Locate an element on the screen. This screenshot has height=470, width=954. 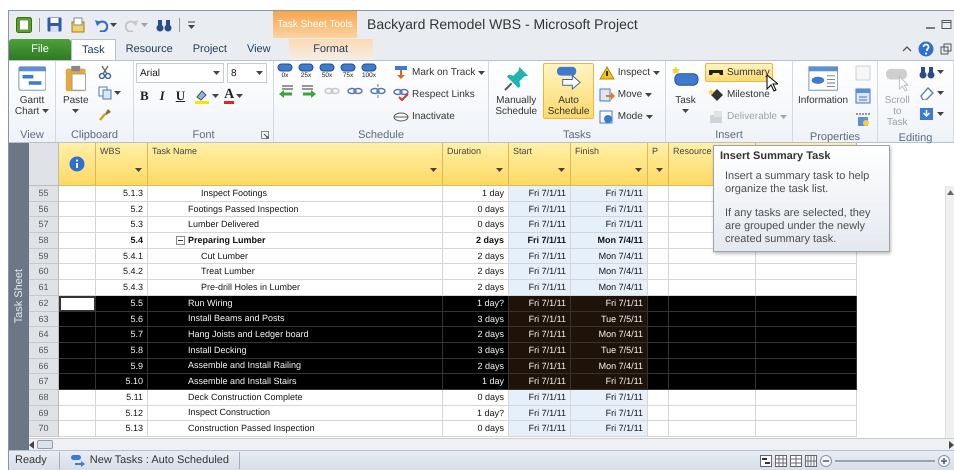
ribbon-tab: File is located at coordinates (40, 49).